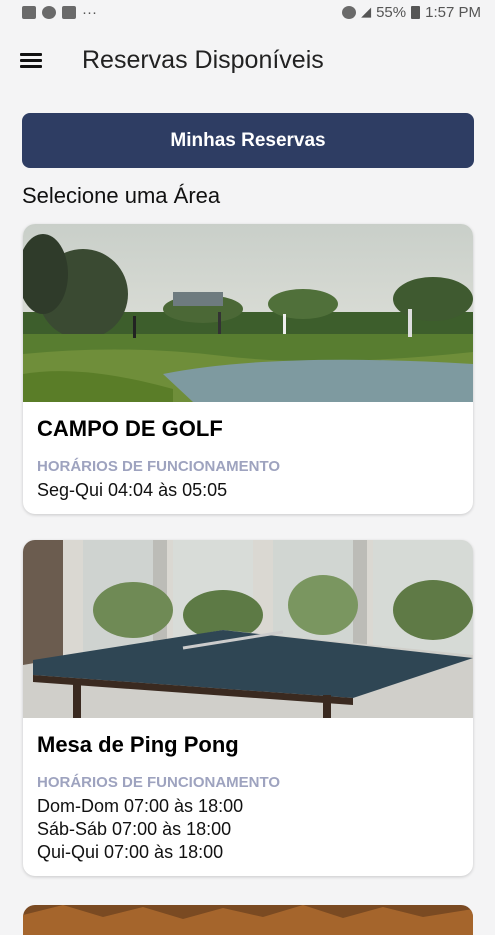  I want to click on battery-percent: 55%, so click(391, 12).